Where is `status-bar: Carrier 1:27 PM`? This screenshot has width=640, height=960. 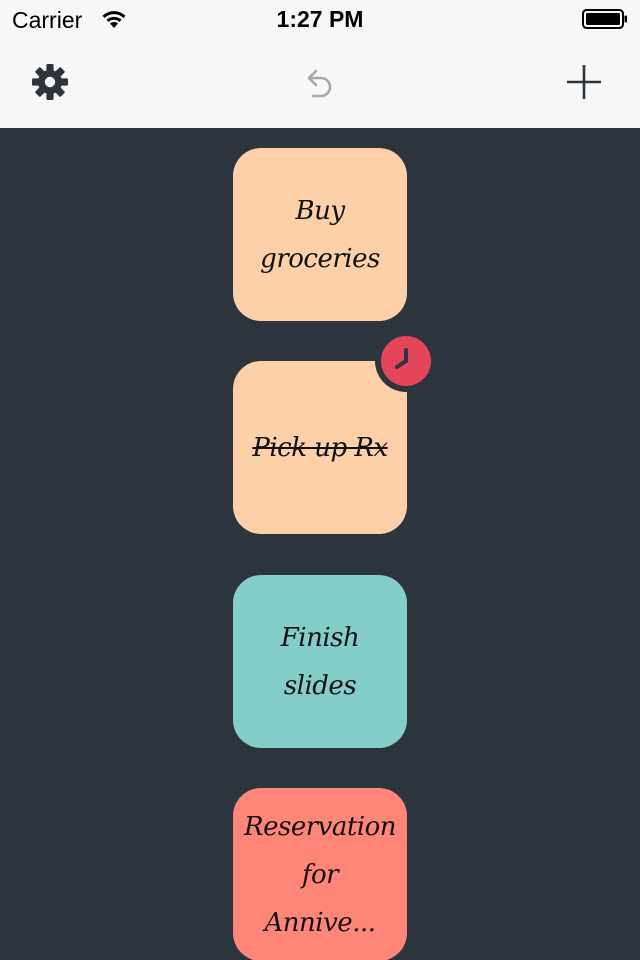
status-bar: Carrier 1:27 PM is located at coordinates (320, 20).